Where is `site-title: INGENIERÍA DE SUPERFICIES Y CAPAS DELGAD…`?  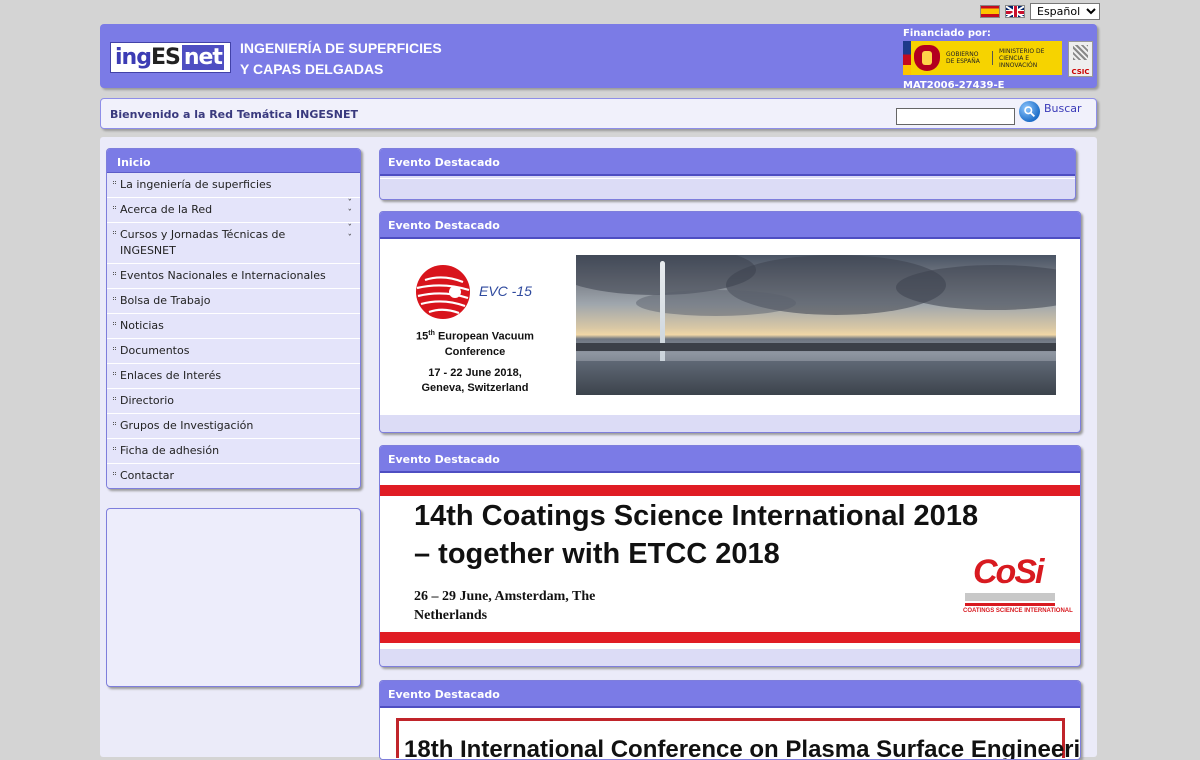
site-title: INGENIERÍA DE SUPERFICIES Y CAPAS DELGAD… is located at coordinates (341, 59).